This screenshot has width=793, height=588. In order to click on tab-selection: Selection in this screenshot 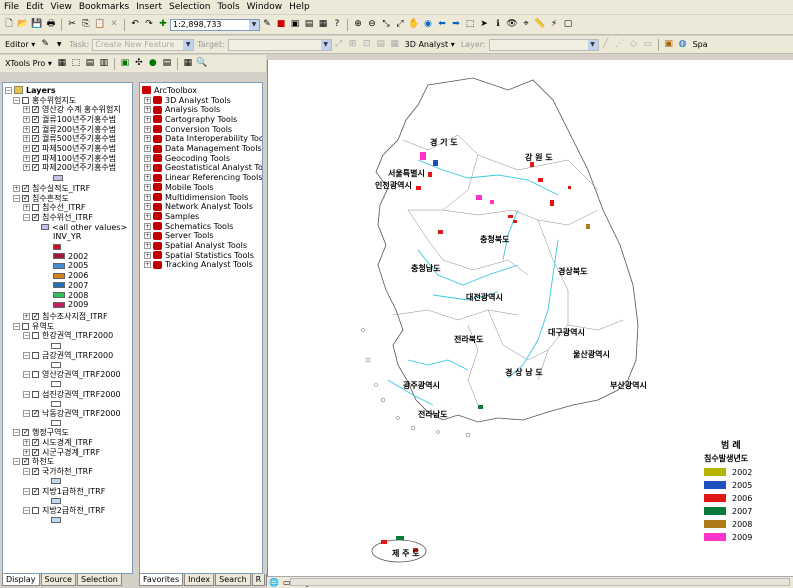, I will do `click(99, 580)`.